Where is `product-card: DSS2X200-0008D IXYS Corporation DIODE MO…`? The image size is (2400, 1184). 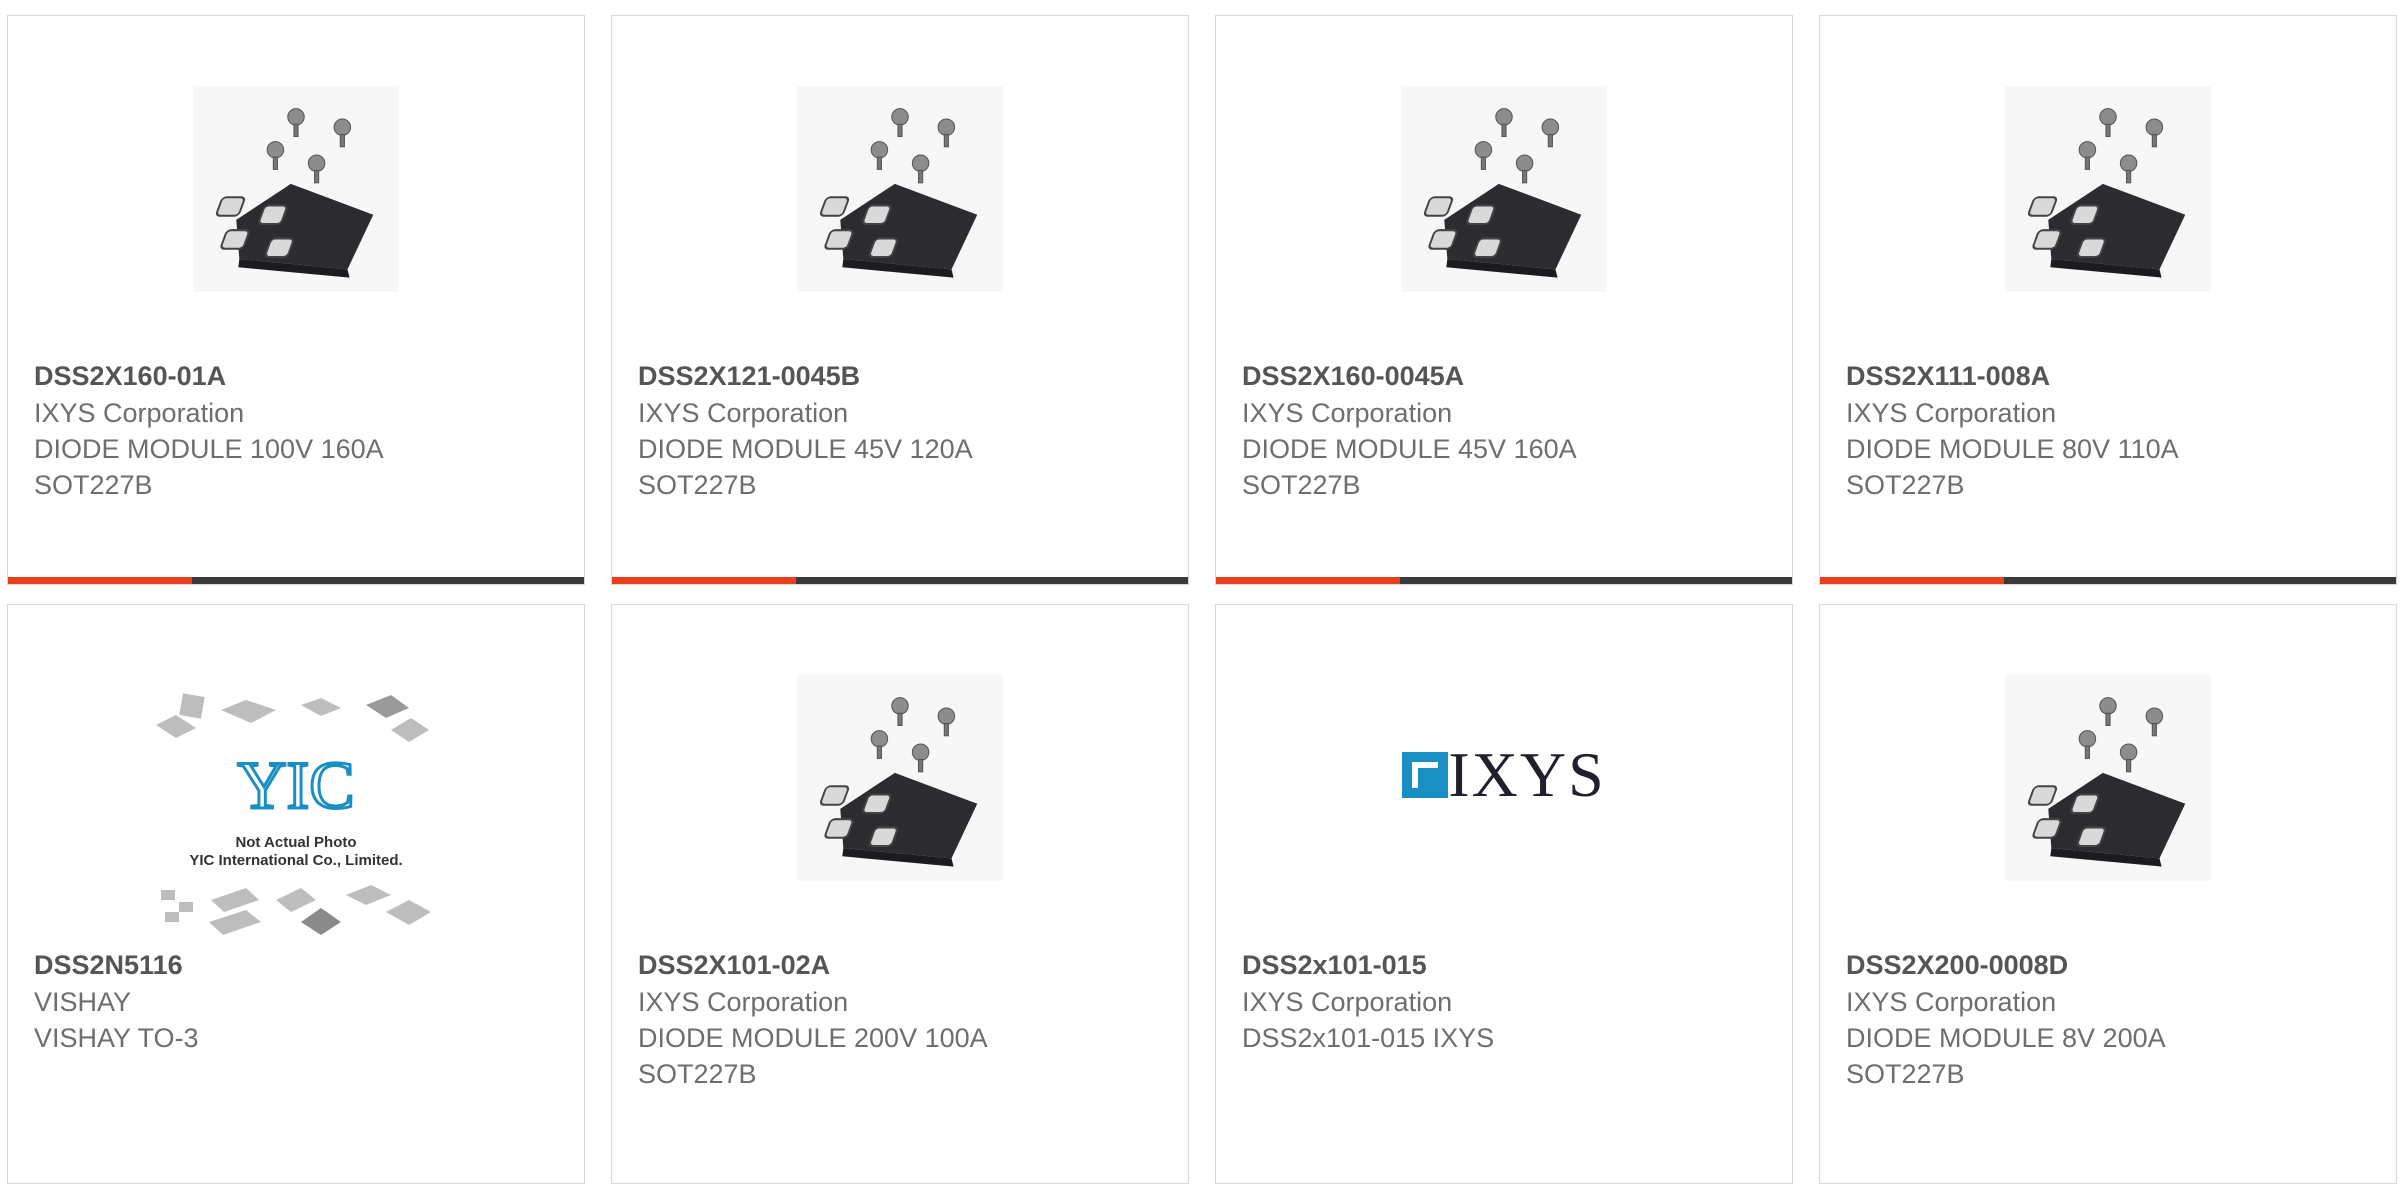
product-card: DSS2X200-0008D IXYS Corporation DIODE MO… is located at coordinates (2108, 894).